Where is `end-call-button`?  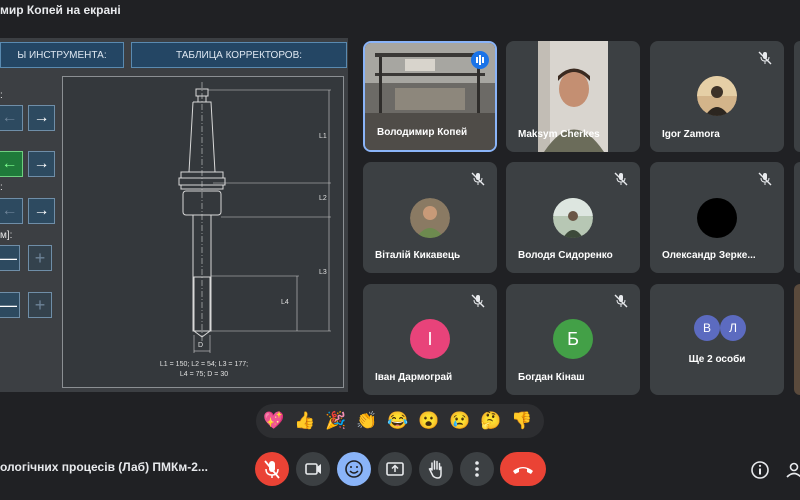
end-call-button is located at coordinates (523, 469).